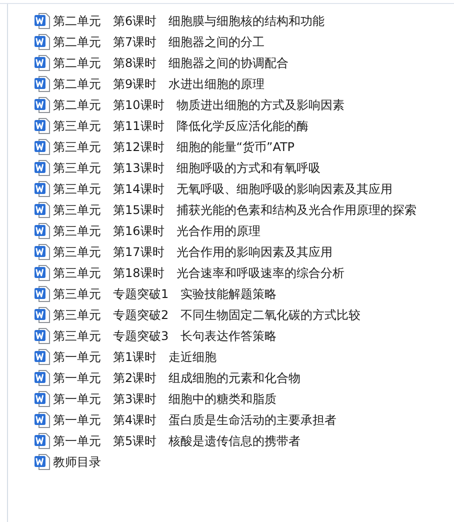 The height and width of the screenshot is (522, 454). What do you see at coordinates (180, 126) in the screenshot?
I see `file-name: 第三单元 第11课时 降低化学反应活化能的酶` at bounding box center [180, 126].